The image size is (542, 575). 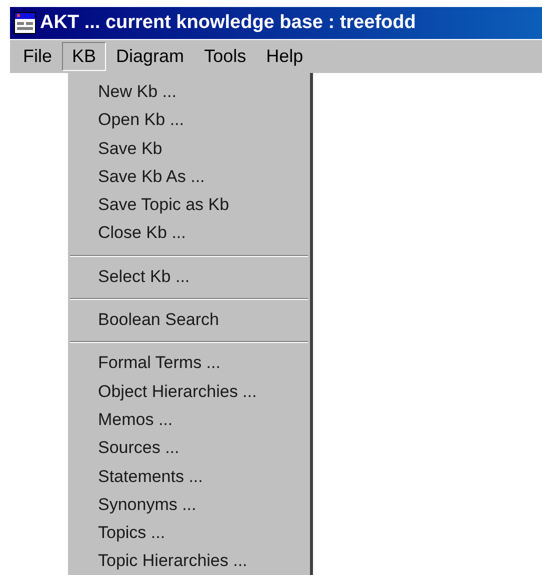 What do you see at coordinates (285, 56) in the screenshot?
I see `menu-item: Help` at bounding box center [285, 56].